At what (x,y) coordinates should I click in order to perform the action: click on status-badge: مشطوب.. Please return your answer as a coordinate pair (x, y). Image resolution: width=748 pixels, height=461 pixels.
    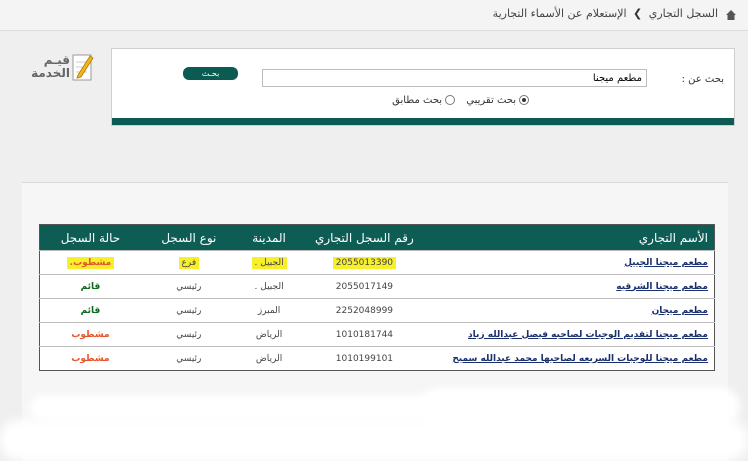
    Looking at the image, I should click on (90, 262).